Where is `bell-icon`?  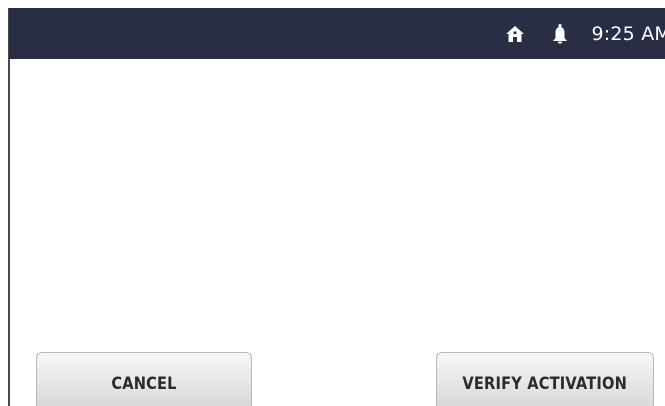
bell-icon is located at coordinates (560, 34).